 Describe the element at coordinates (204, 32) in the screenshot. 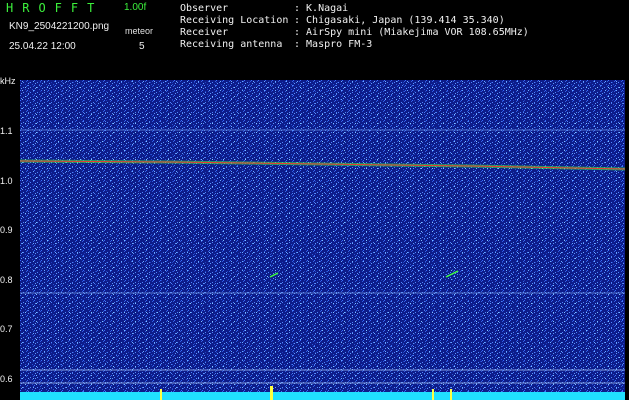

I see `info-key-receiver: Receiver` at that location.